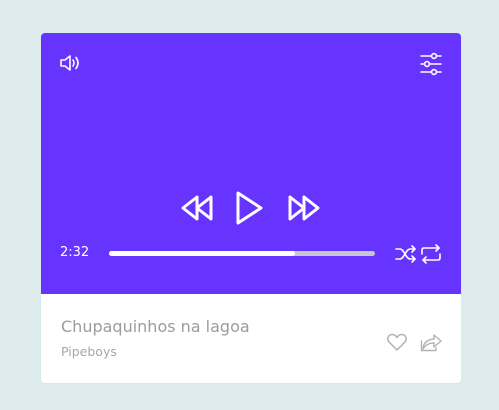 This screenshot has width=499, height=410. Describe the element at coordinates (431, 342) in the screenshot. I see `share-icon` at that location.